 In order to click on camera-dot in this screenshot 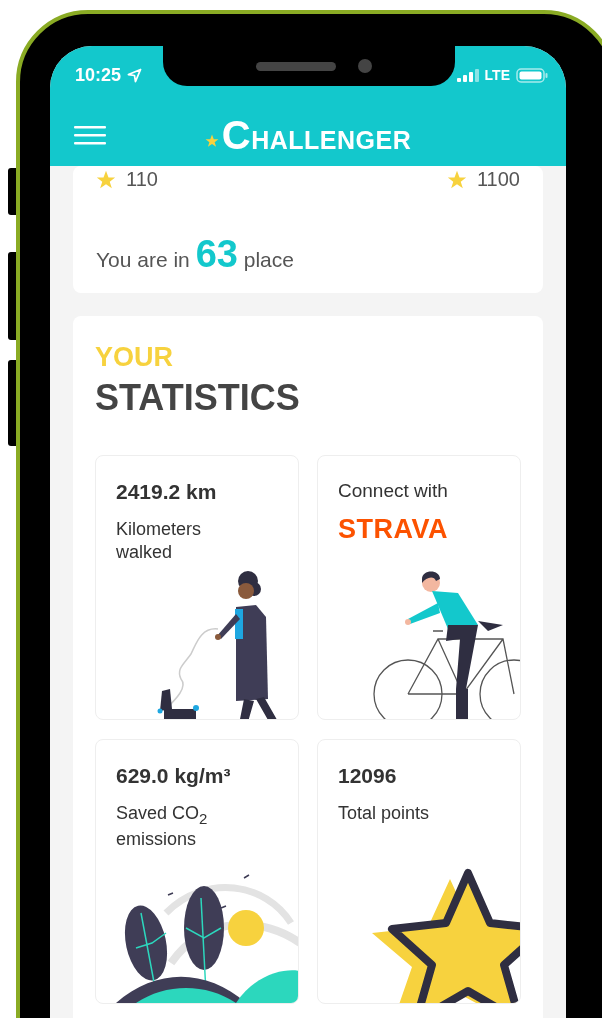, I will do `click(365, 66)`.